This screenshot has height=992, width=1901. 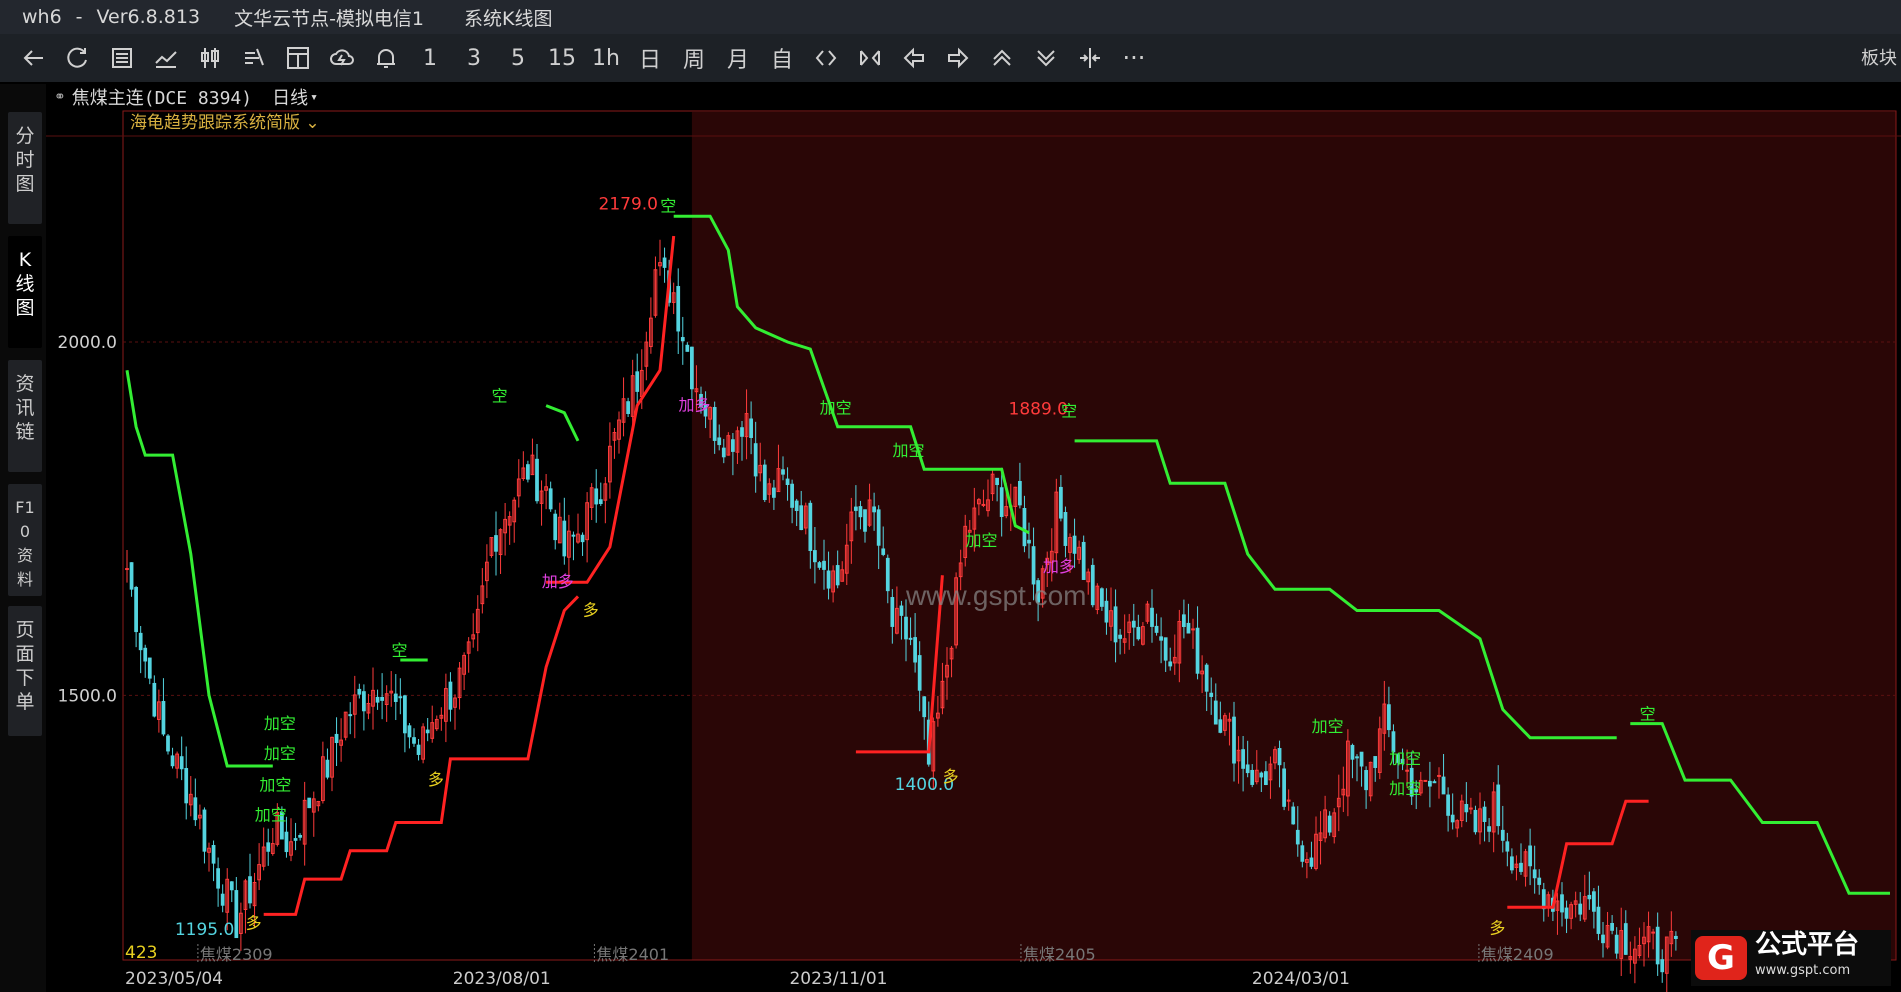 I want to click on line-chart-icon, so click(x=166, y=58).